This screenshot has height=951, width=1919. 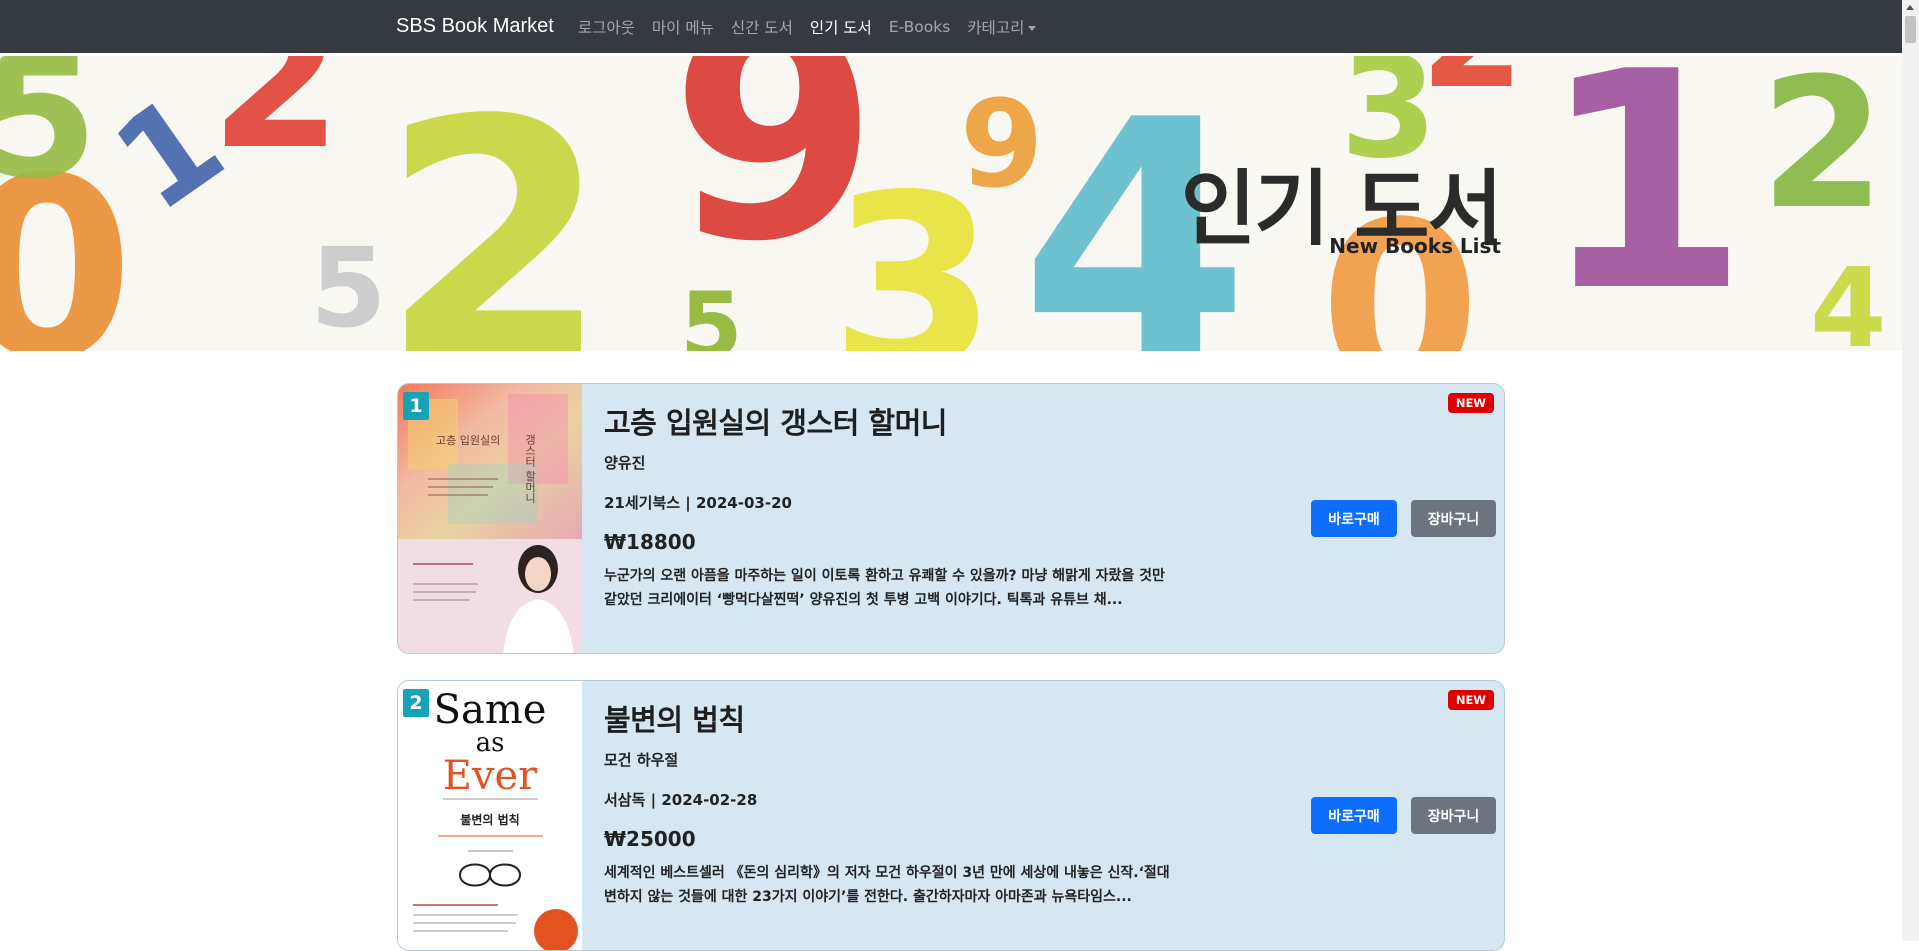 What do you see at coordinates (920, 27) in the screenshot?
I see `nav-ebooks: E-Books` at bounding box center [920, 27].